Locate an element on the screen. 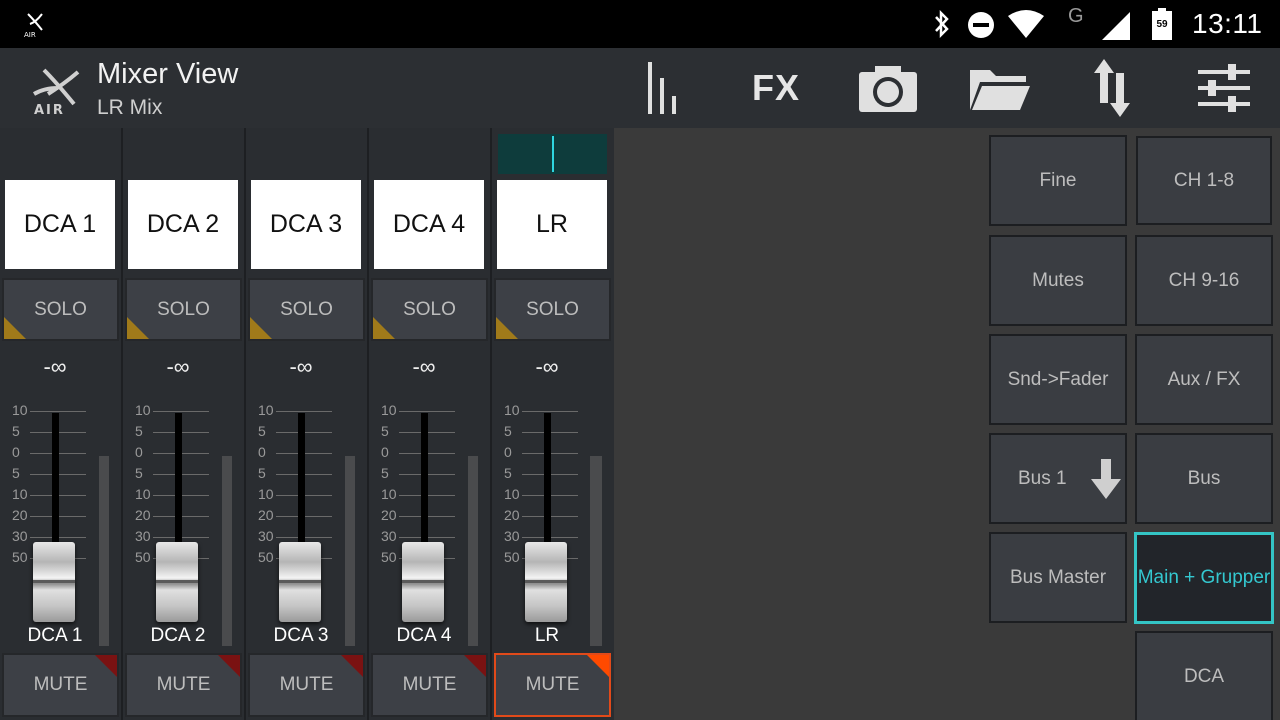 The image size is (1280, 720). bus1-selector: Bus 1 is located at coordinates (1058, 478).